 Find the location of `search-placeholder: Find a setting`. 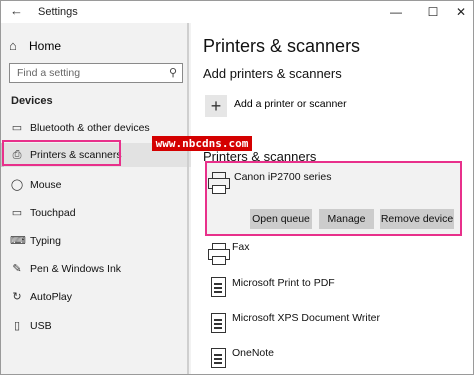

search-placeholder: Find a setting is located at coordinates (49, 73).